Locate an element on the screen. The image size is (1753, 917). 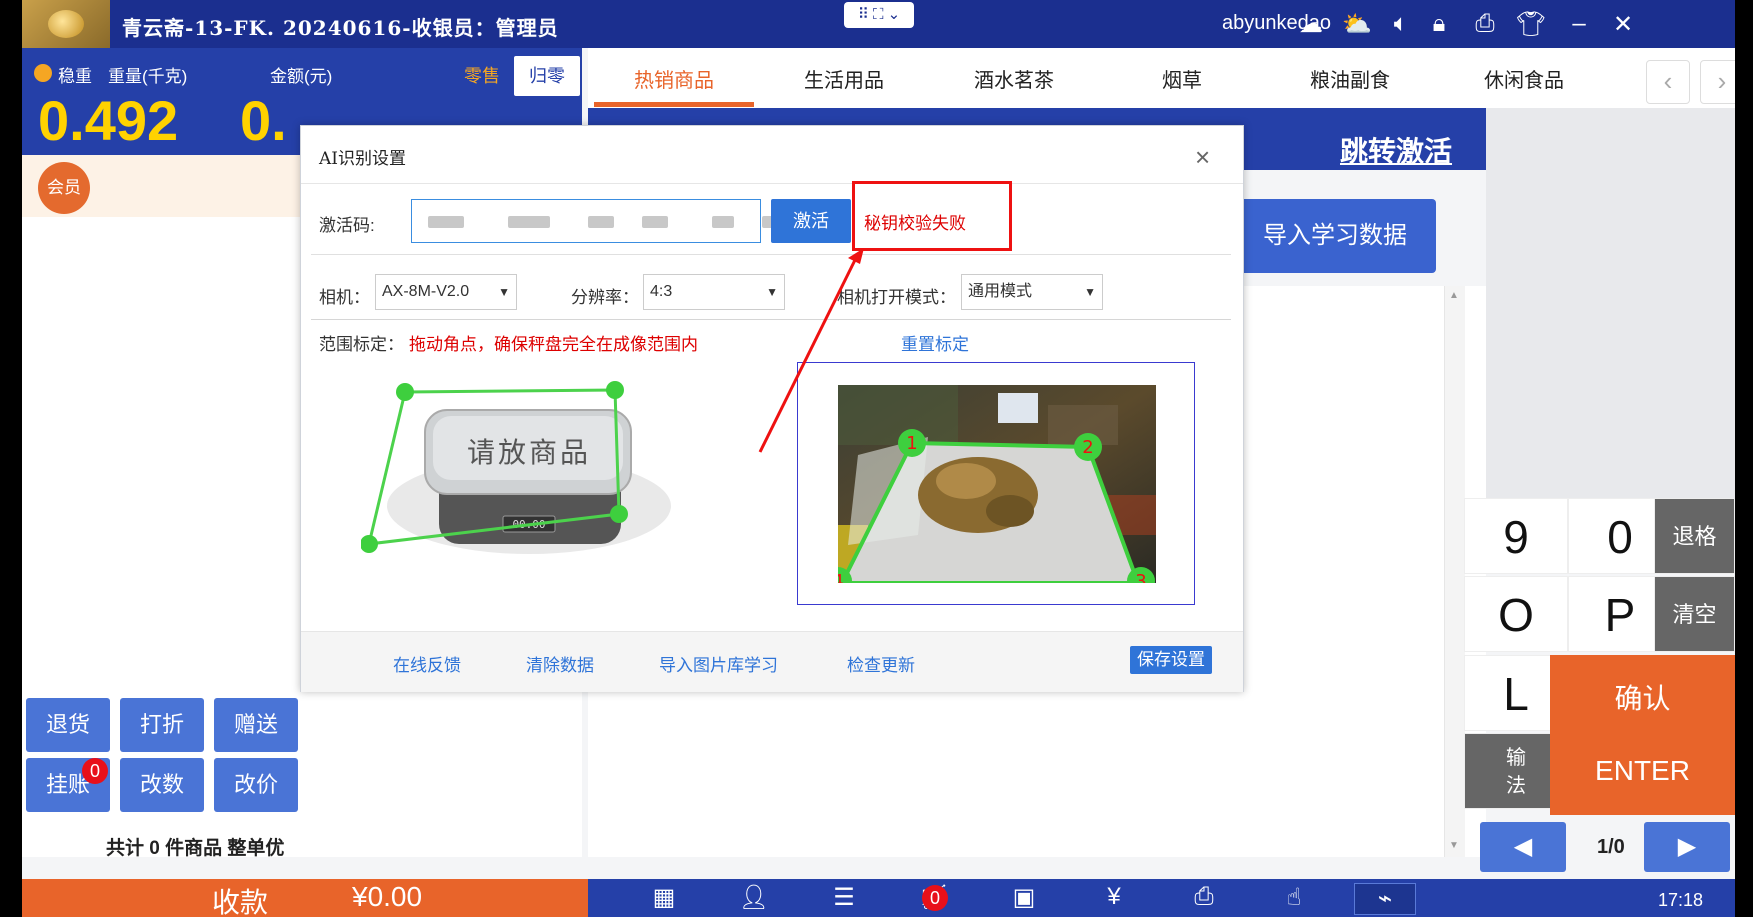
lock-icon: 🔒︎ is located at coordinates (1439, 24).